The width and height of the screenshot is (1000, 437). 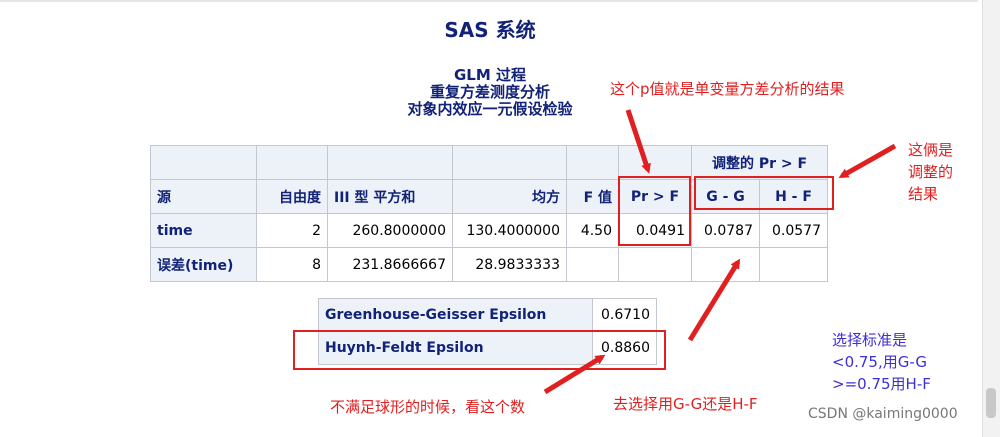 I want to click on cell-ms: 130.4000000, so click(x=509, y=230).